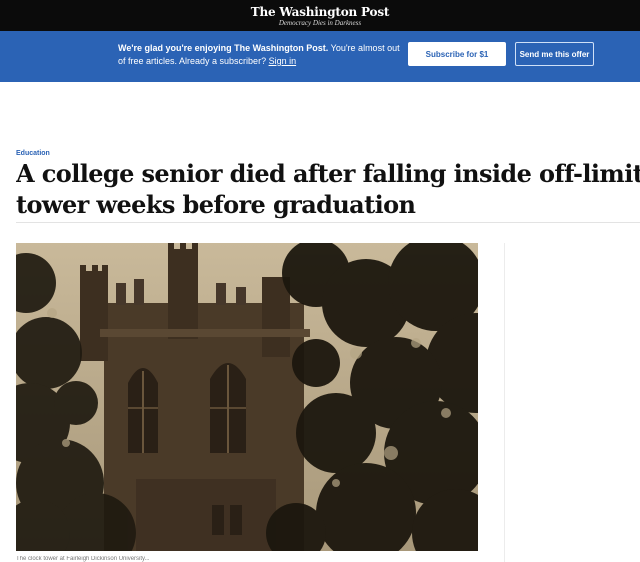 This screenshot has width=640, height=562. What do you see at coordinates (328, 222) in the screenshot?
I see `header-divider` at bounding box center [328, 222].